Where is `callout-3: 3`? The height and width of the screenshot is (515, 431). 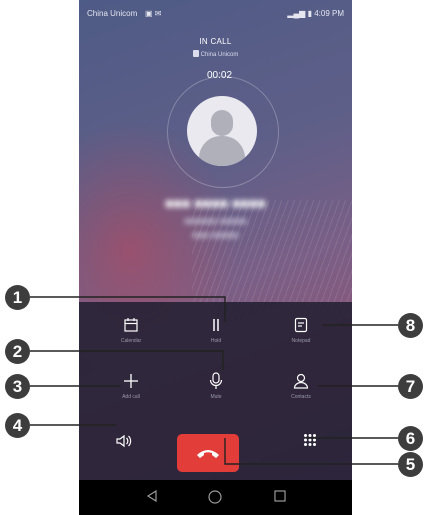
callout-3: 3 is located at coordinates (17, 386).